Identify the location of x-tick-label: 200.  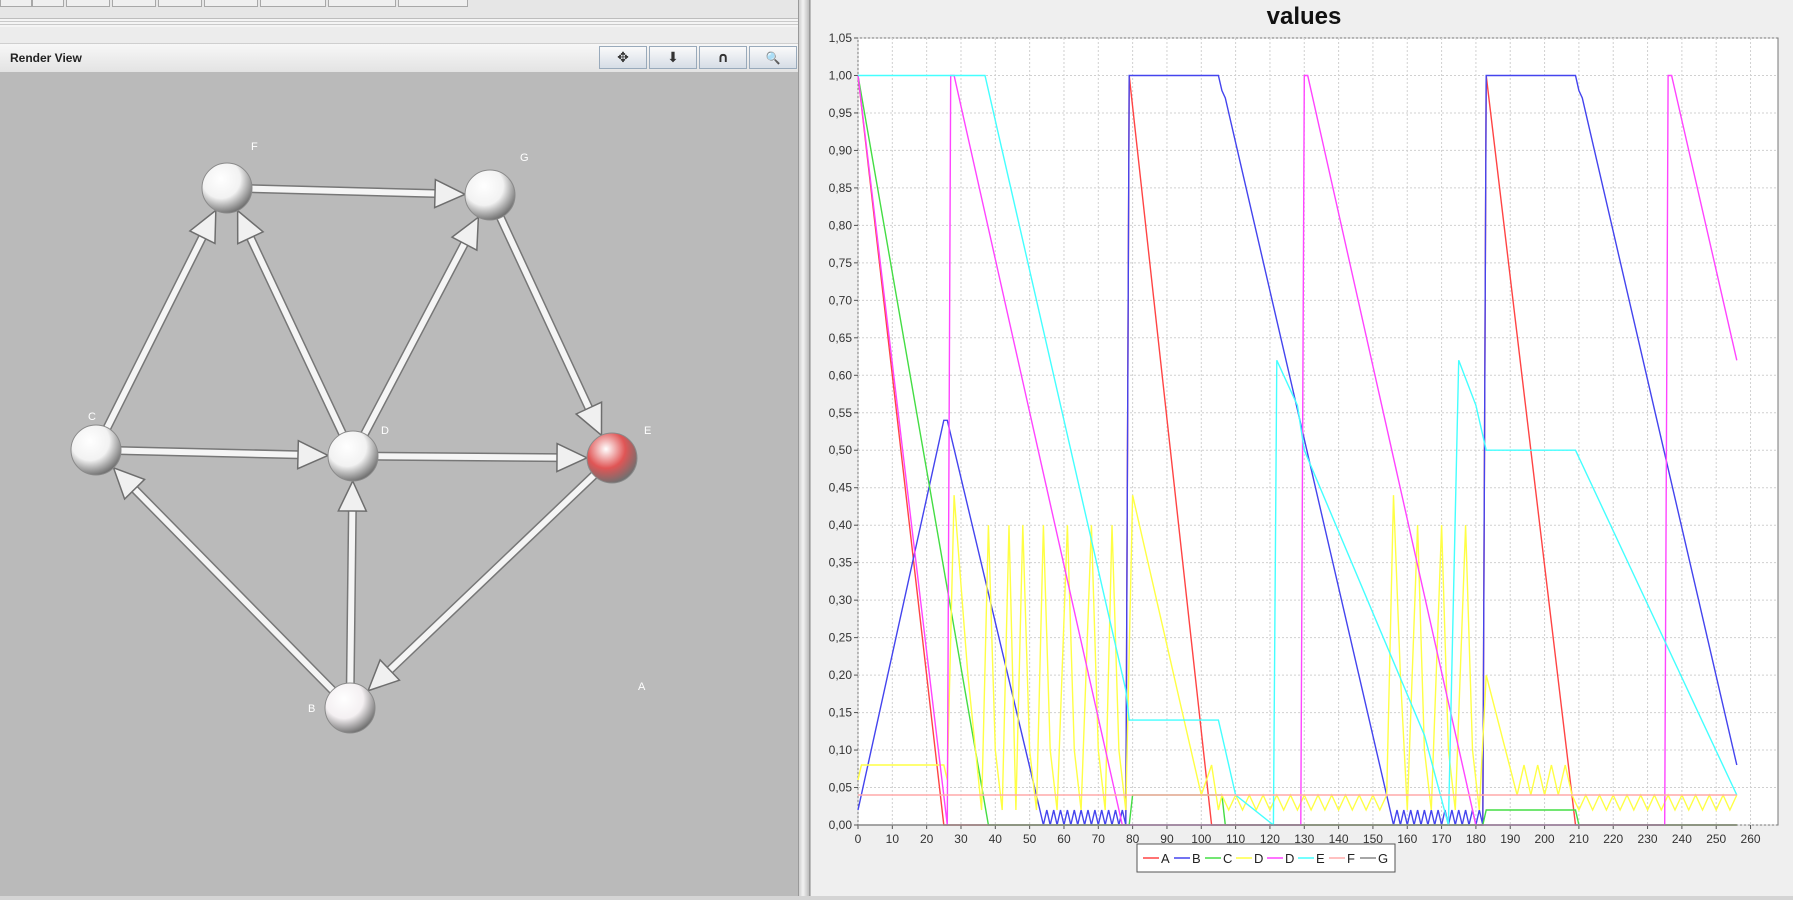
(1545, 839).